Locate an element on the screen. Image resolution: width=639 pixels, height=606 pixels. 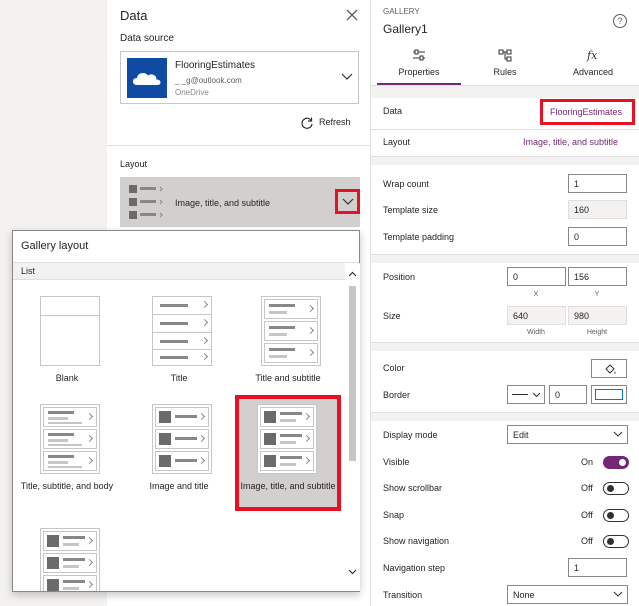
wrap-count-label: Wrap count is located at coordinates (406, 184).